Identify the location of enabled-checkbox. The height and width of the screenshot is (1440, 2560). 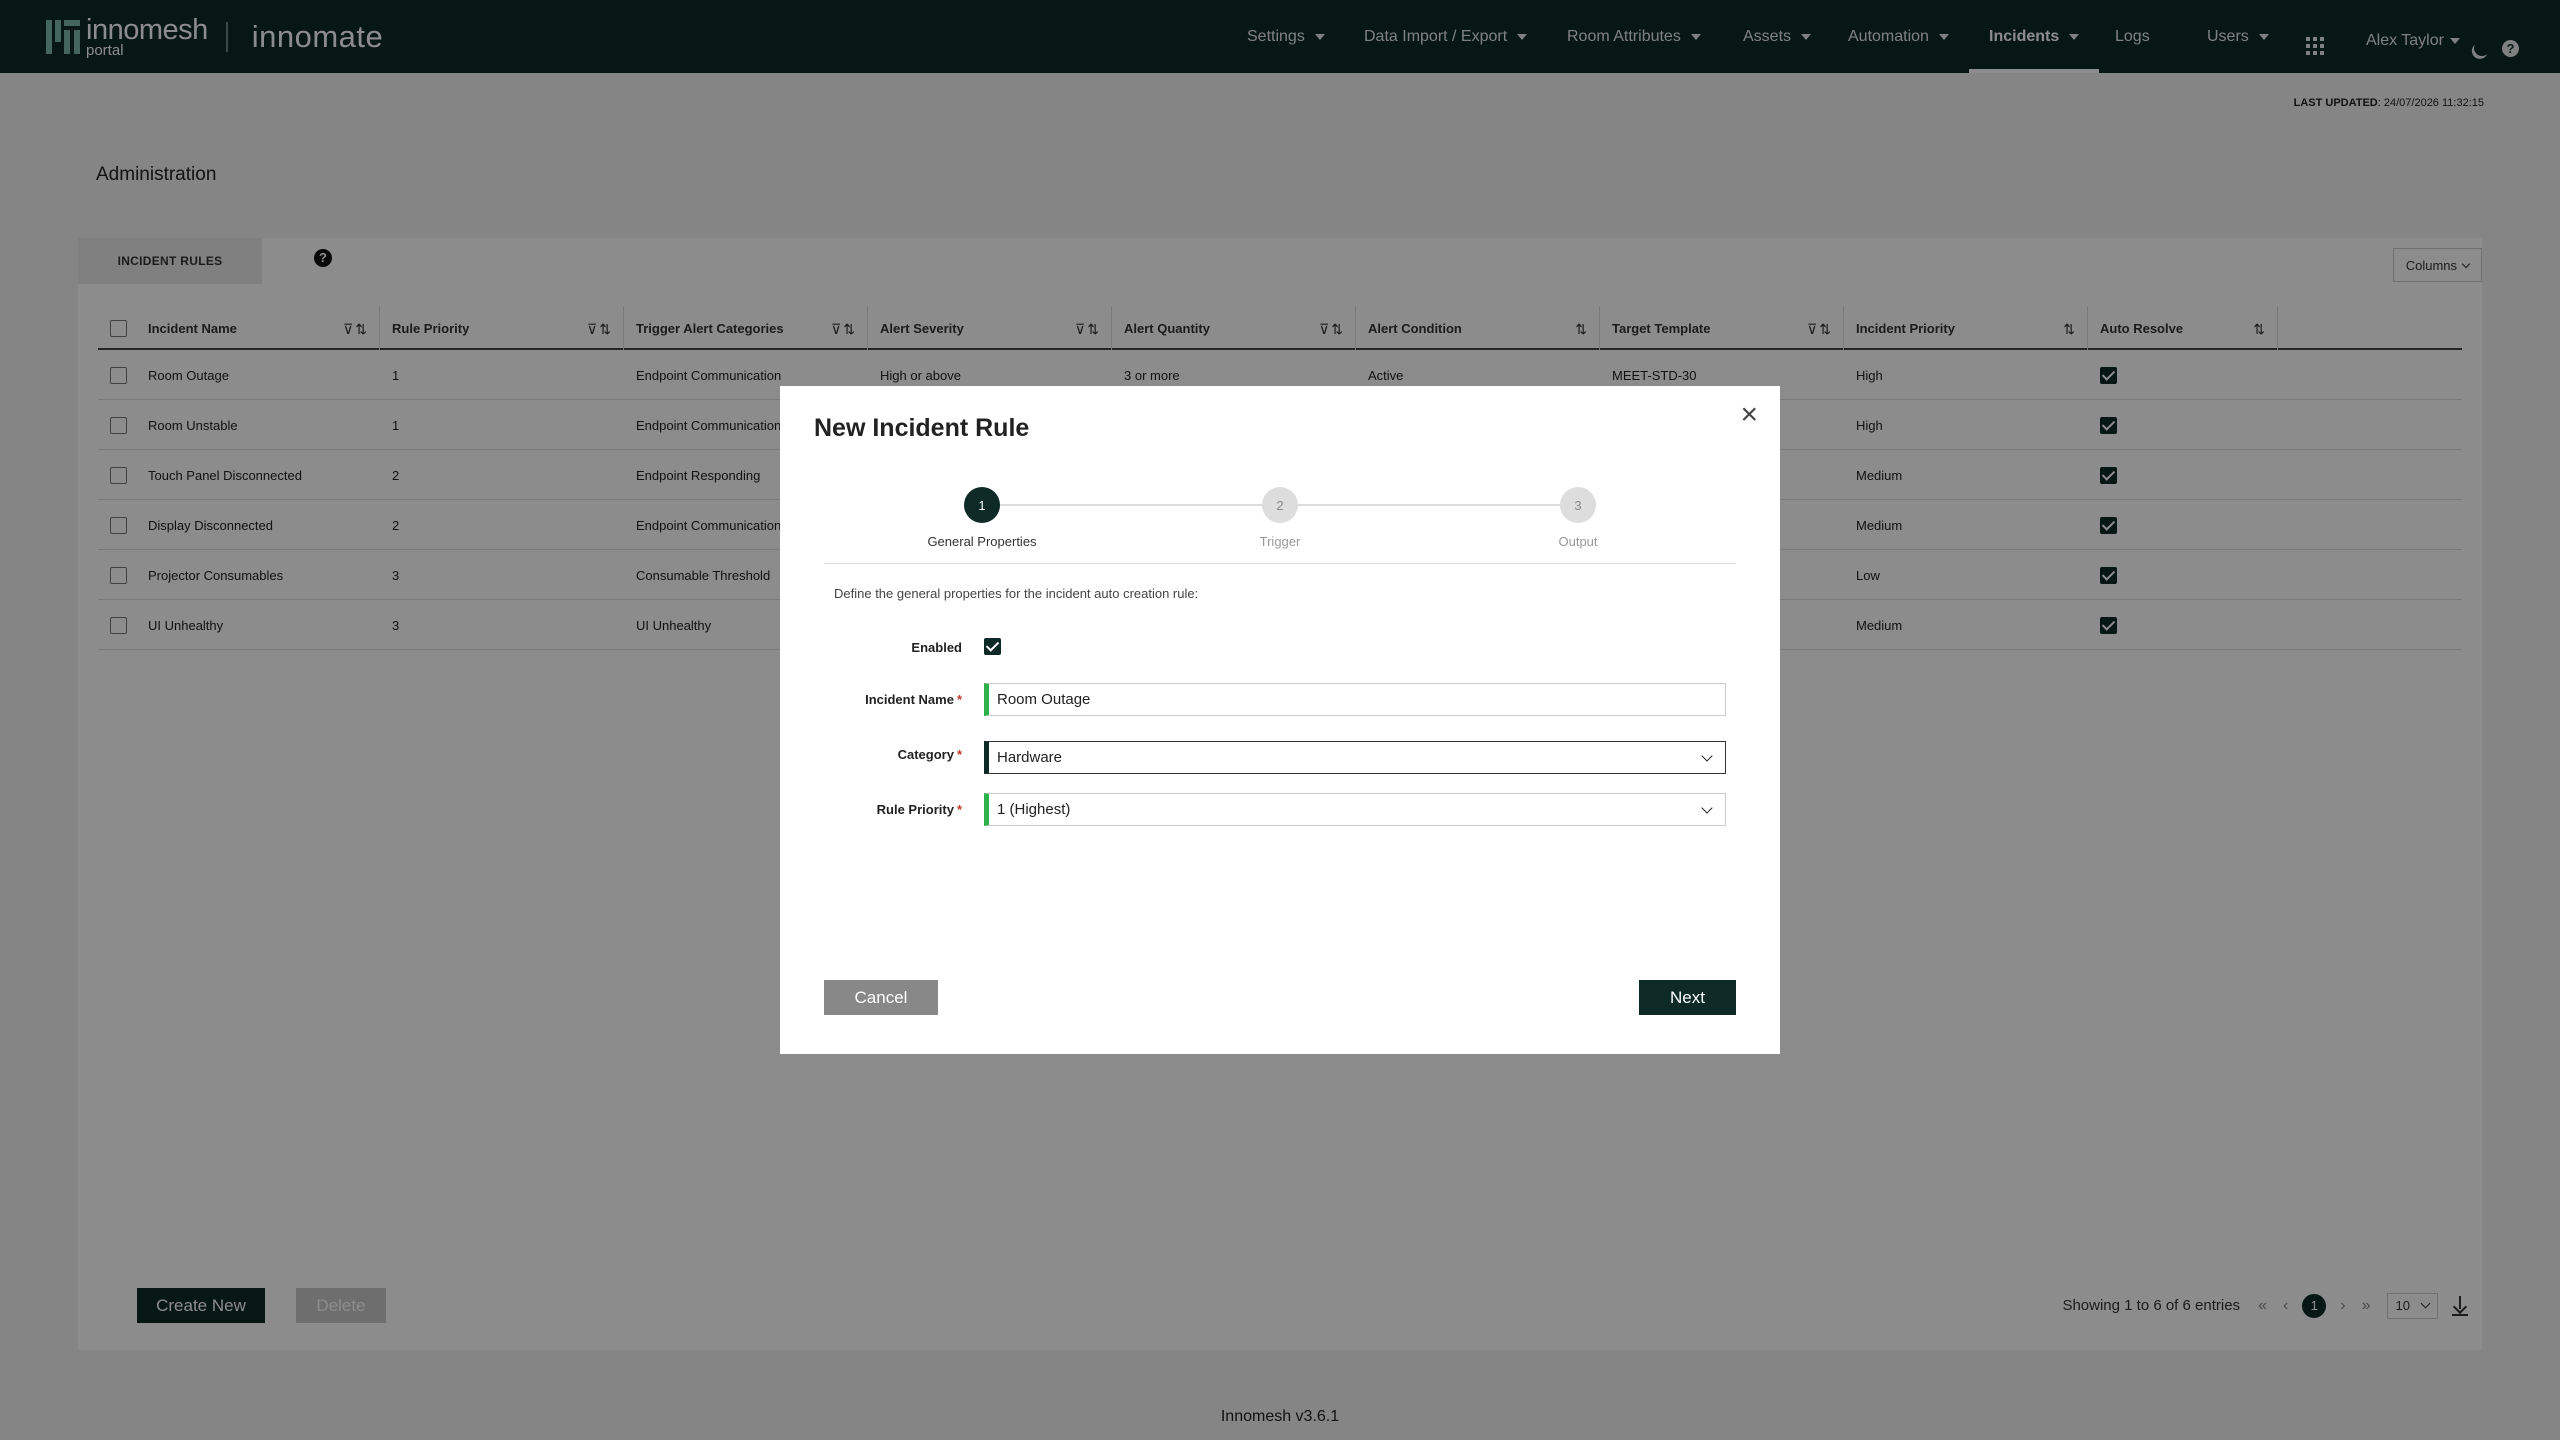
(992, 646).